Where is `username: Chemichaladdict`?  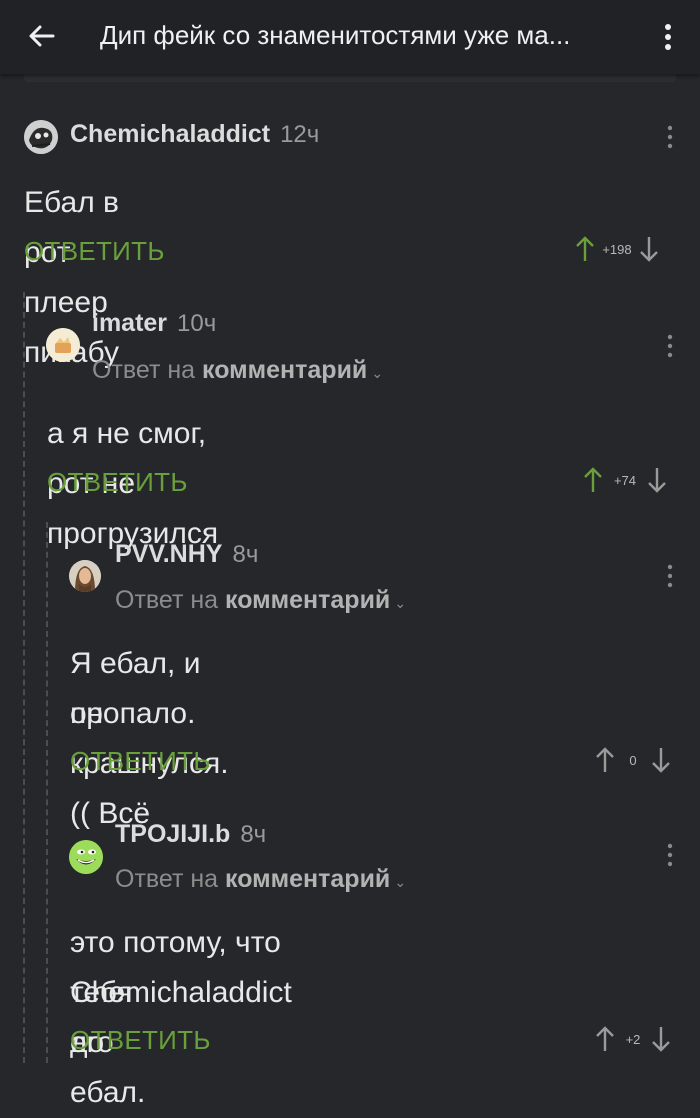
username: Chemichaladdict is located at coordinates (170, 134).